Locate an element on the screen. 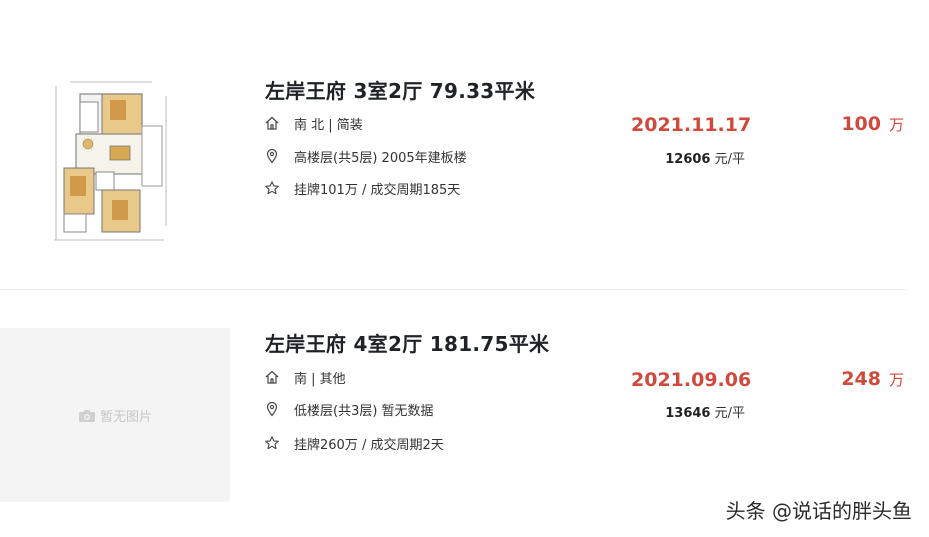  no-image-placeholder: 暂无图片 is located at coordinates (115, 415).